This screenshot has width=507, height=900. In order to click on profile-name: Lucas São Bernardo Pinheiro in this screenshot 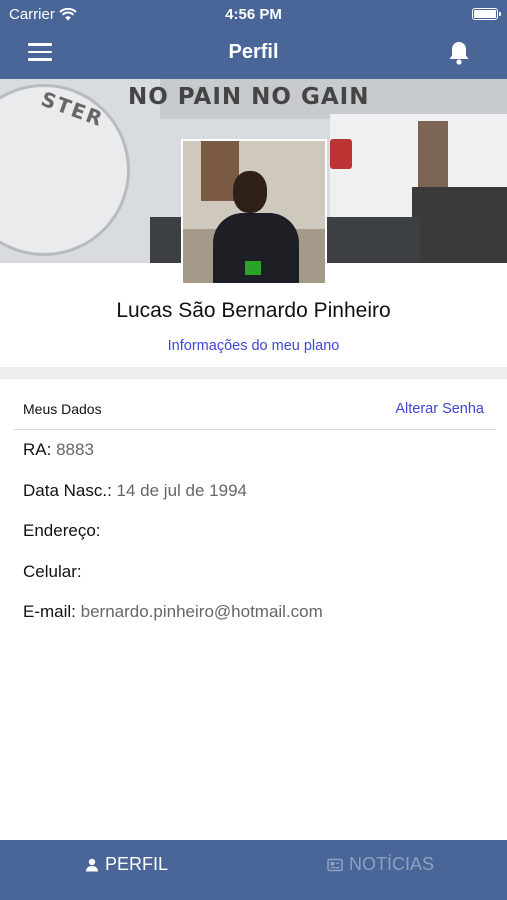, I will do `click(253, 310)`.